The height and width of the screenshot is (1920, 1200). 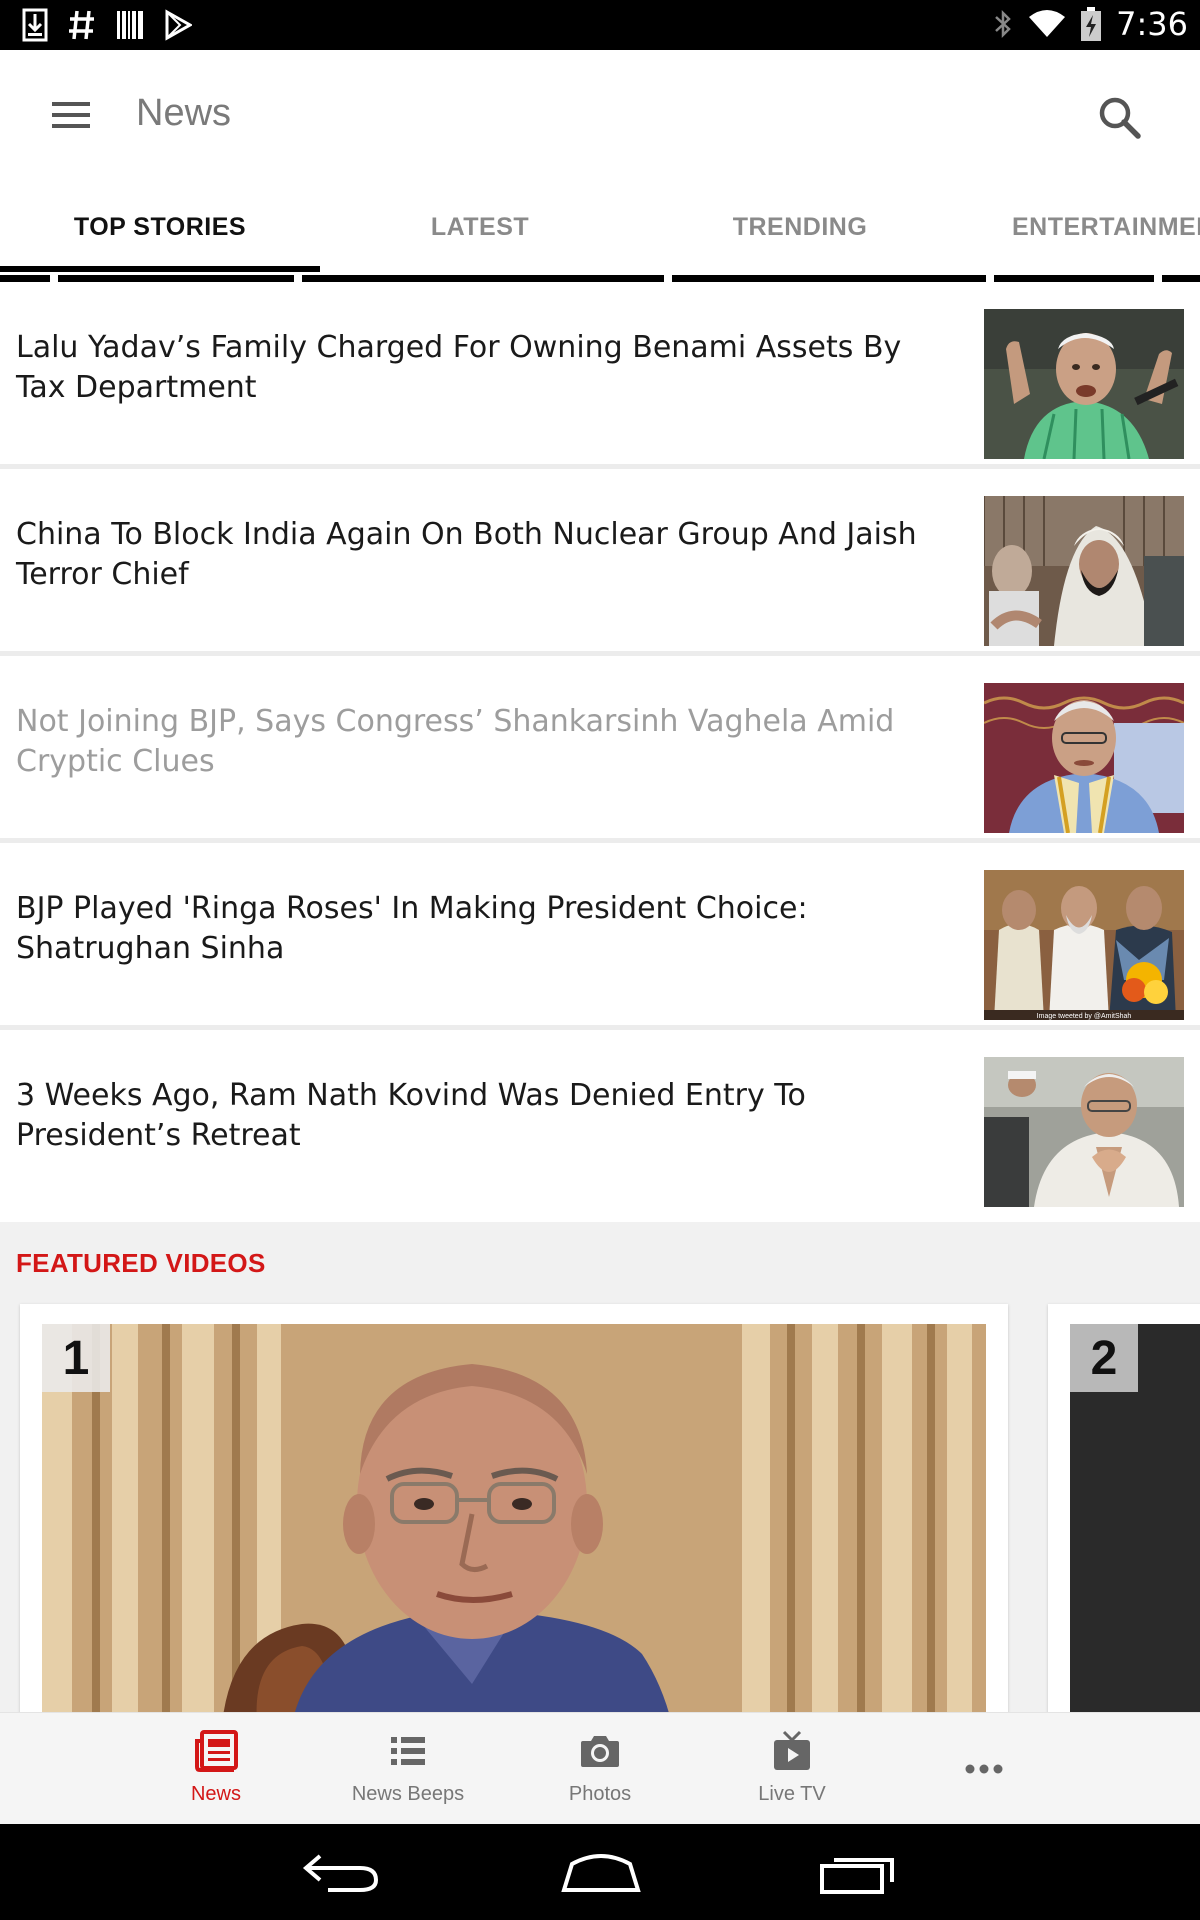 What do you see at coordinates (408, 1794) in the screenshot?
I see `nav-label: News Beeps` at bounding box center [408, 1794].